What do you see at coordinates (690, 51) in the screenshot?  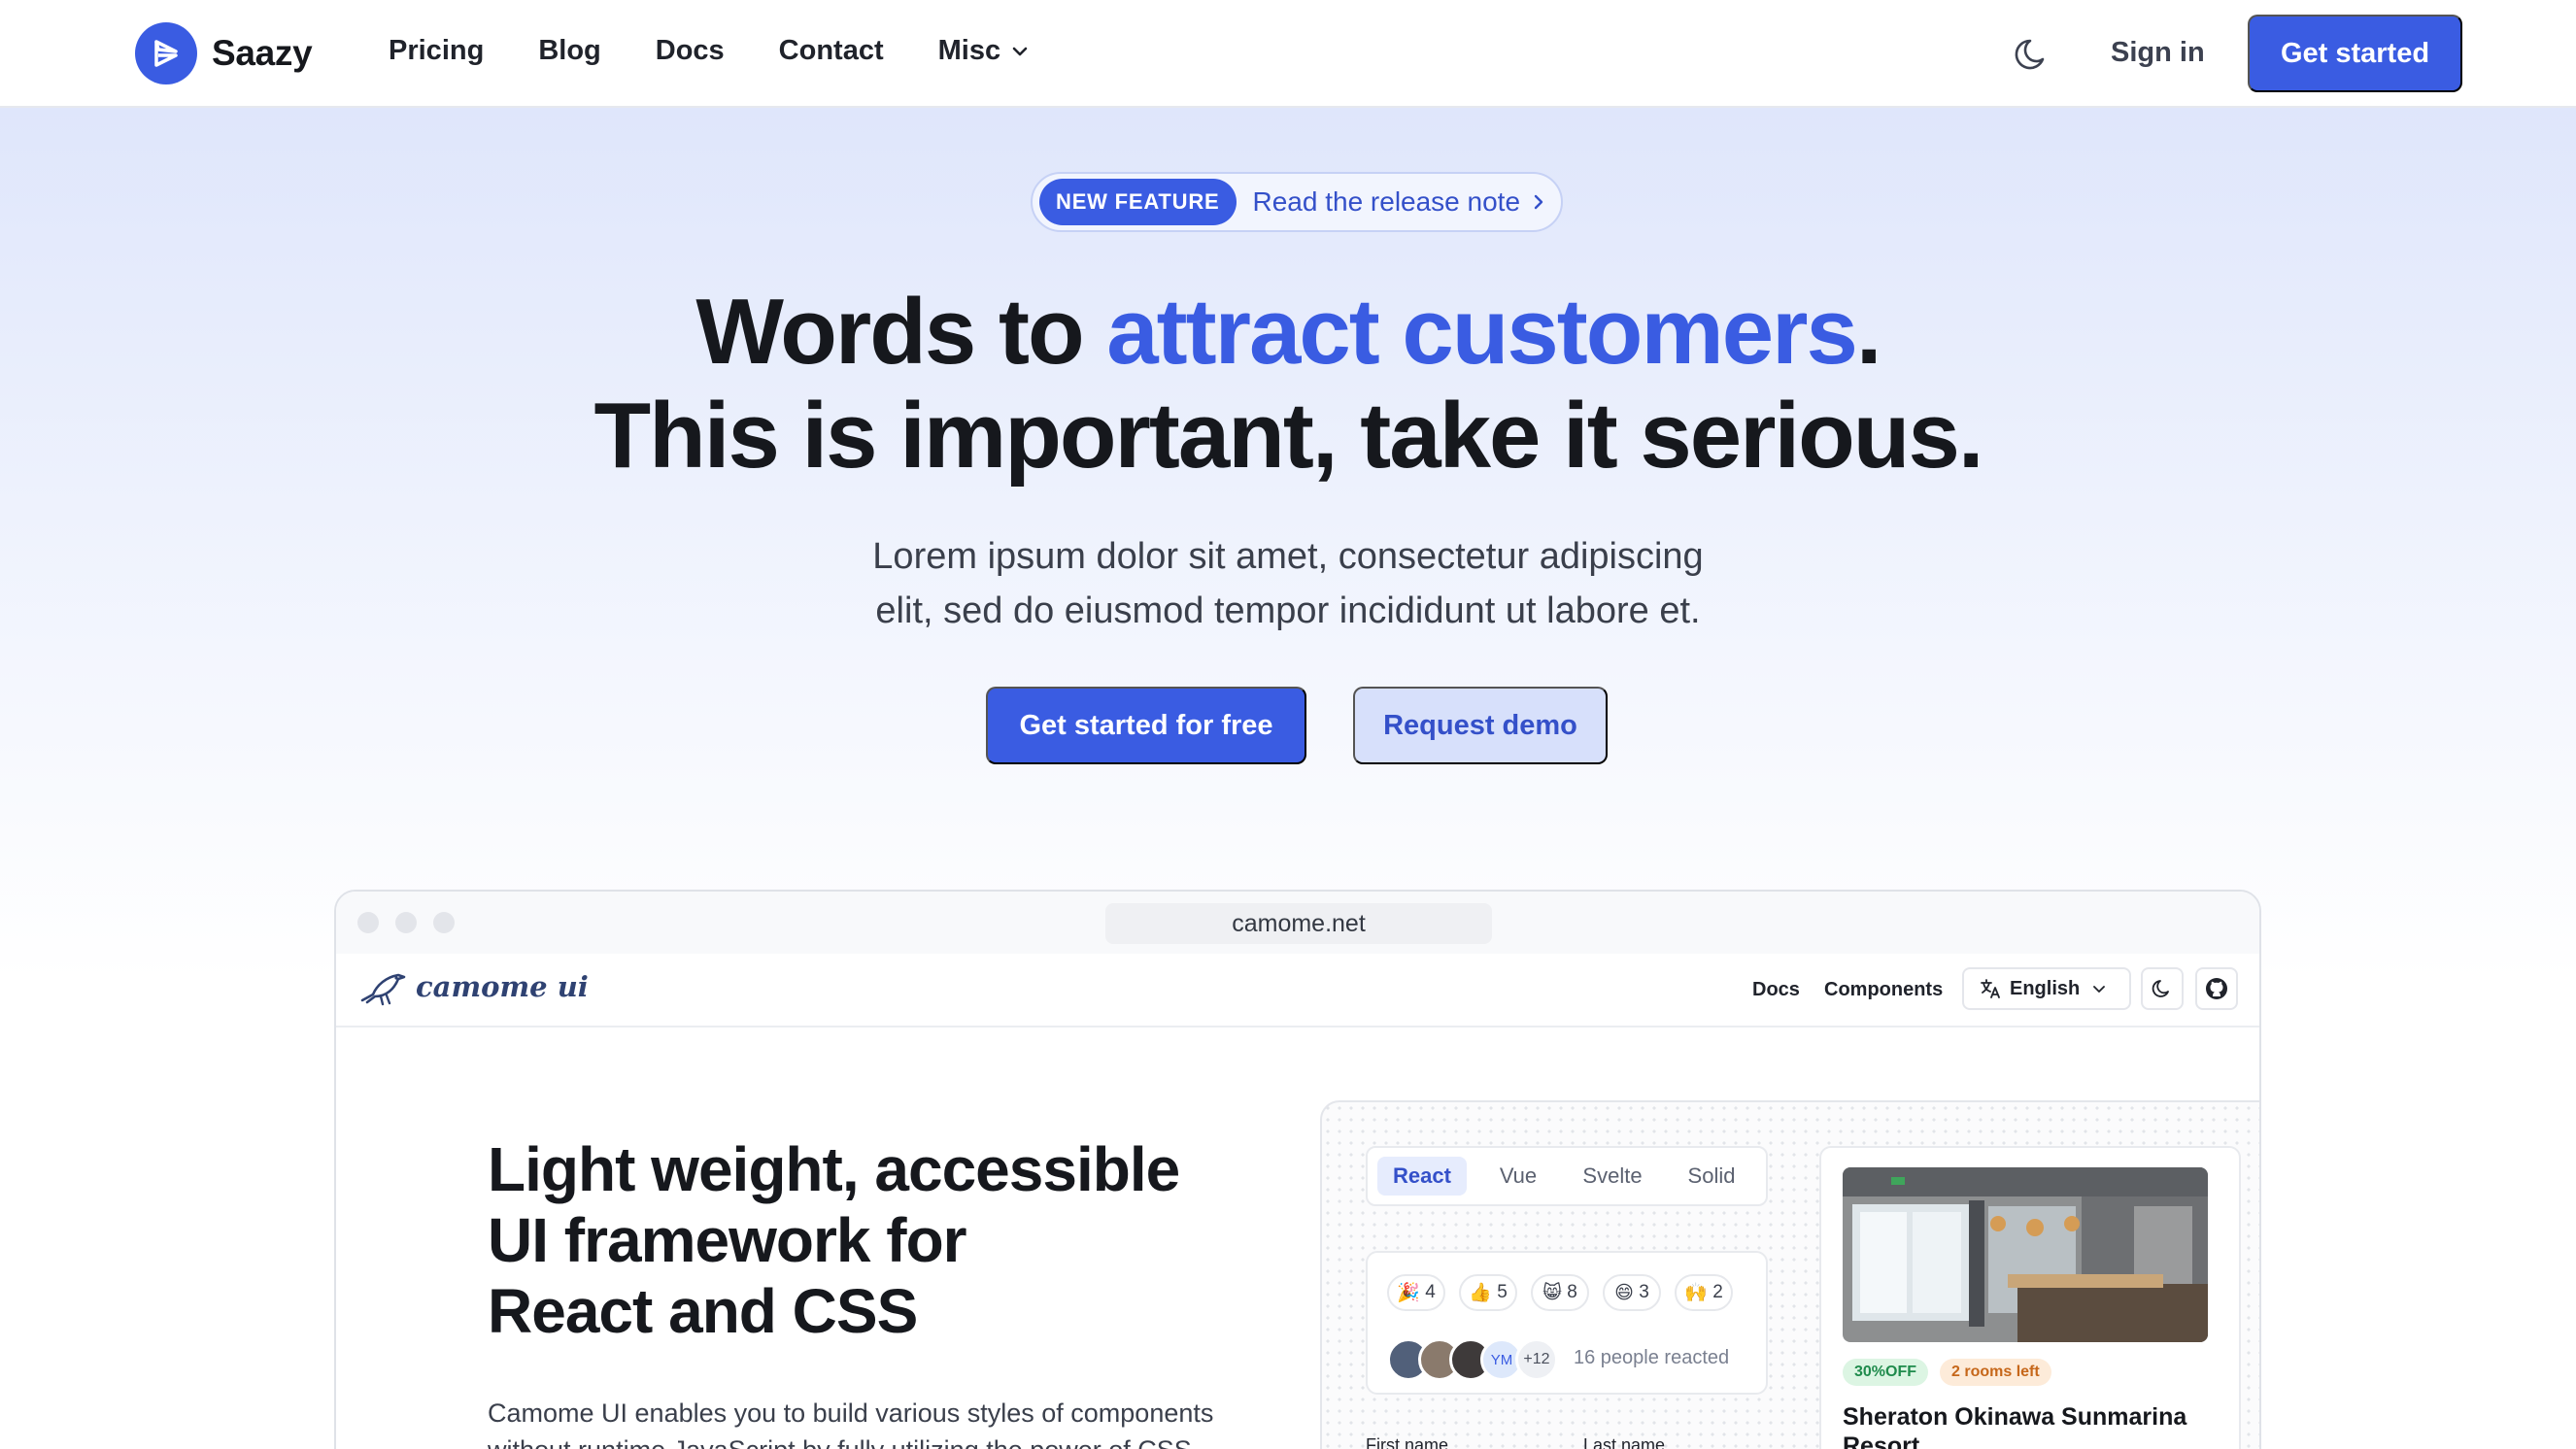 I see `nav-link-docs: Docs` at bounding box center [690, 51].